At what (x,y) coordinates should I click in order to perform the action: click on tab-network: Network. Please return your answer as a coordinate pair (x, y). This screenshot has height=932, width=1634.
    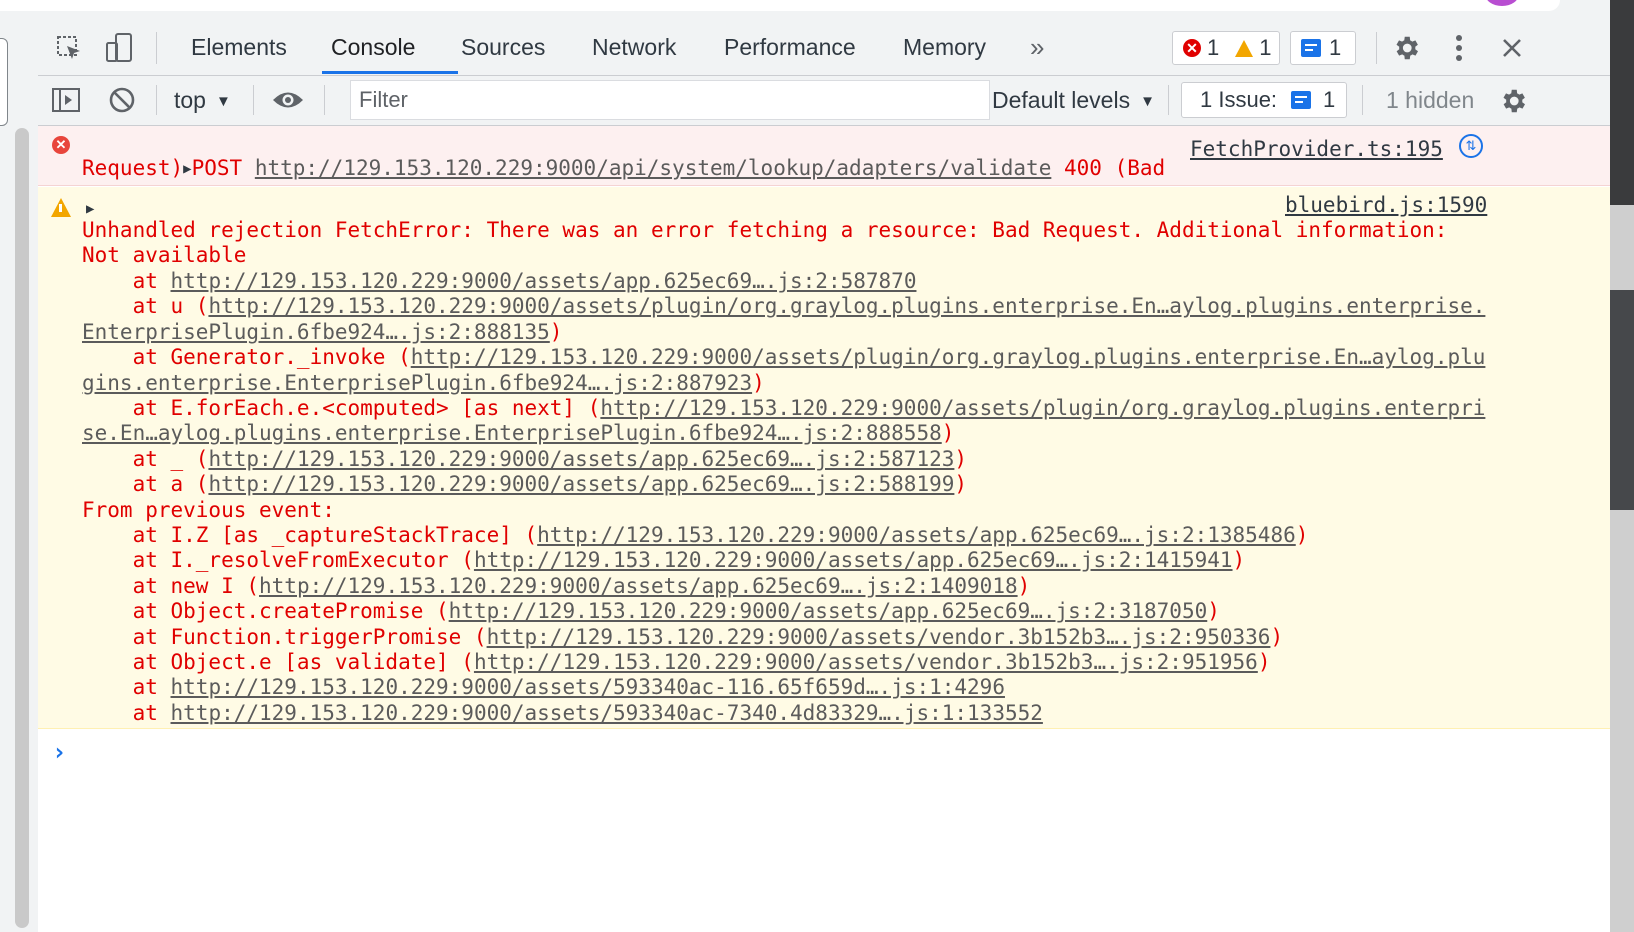
    Looking at the image, I should click on (634, 47).